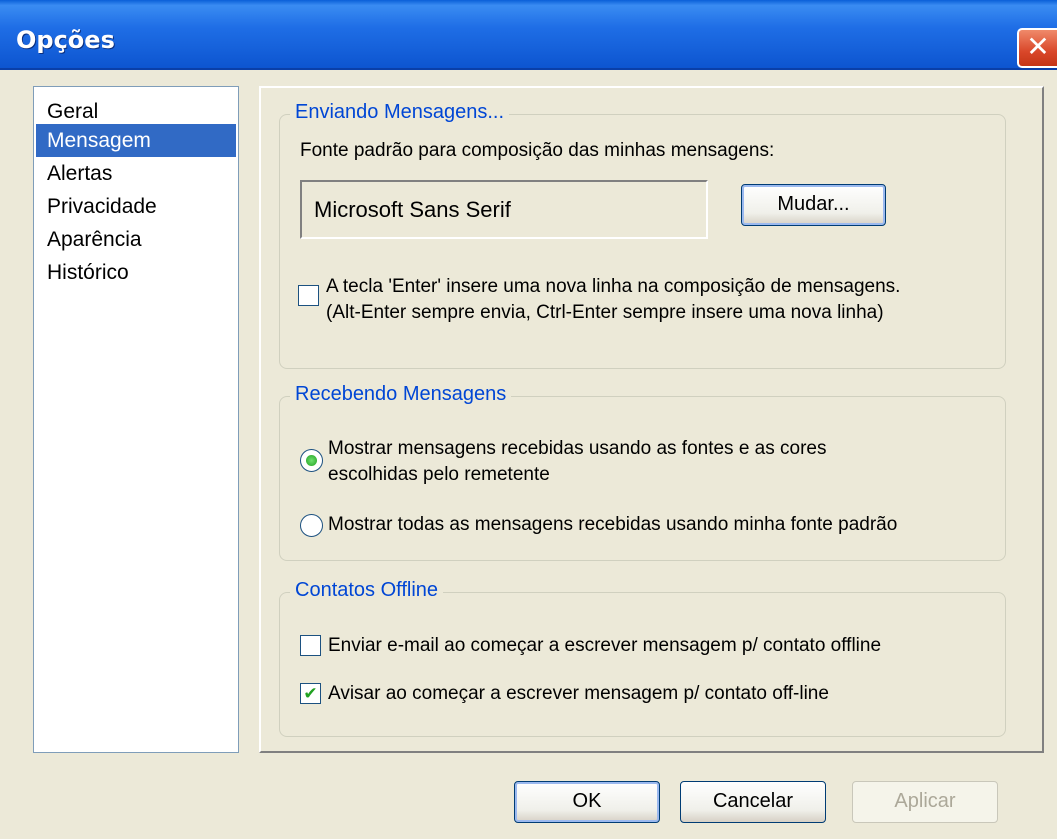 This screenshot has height=839, width=1057. What do you see at coordinates (439, 475) in the screenshot?
I see `sender-fonts-label-line2: escolhidas pelo remetente` at bounding box center [439, 475].